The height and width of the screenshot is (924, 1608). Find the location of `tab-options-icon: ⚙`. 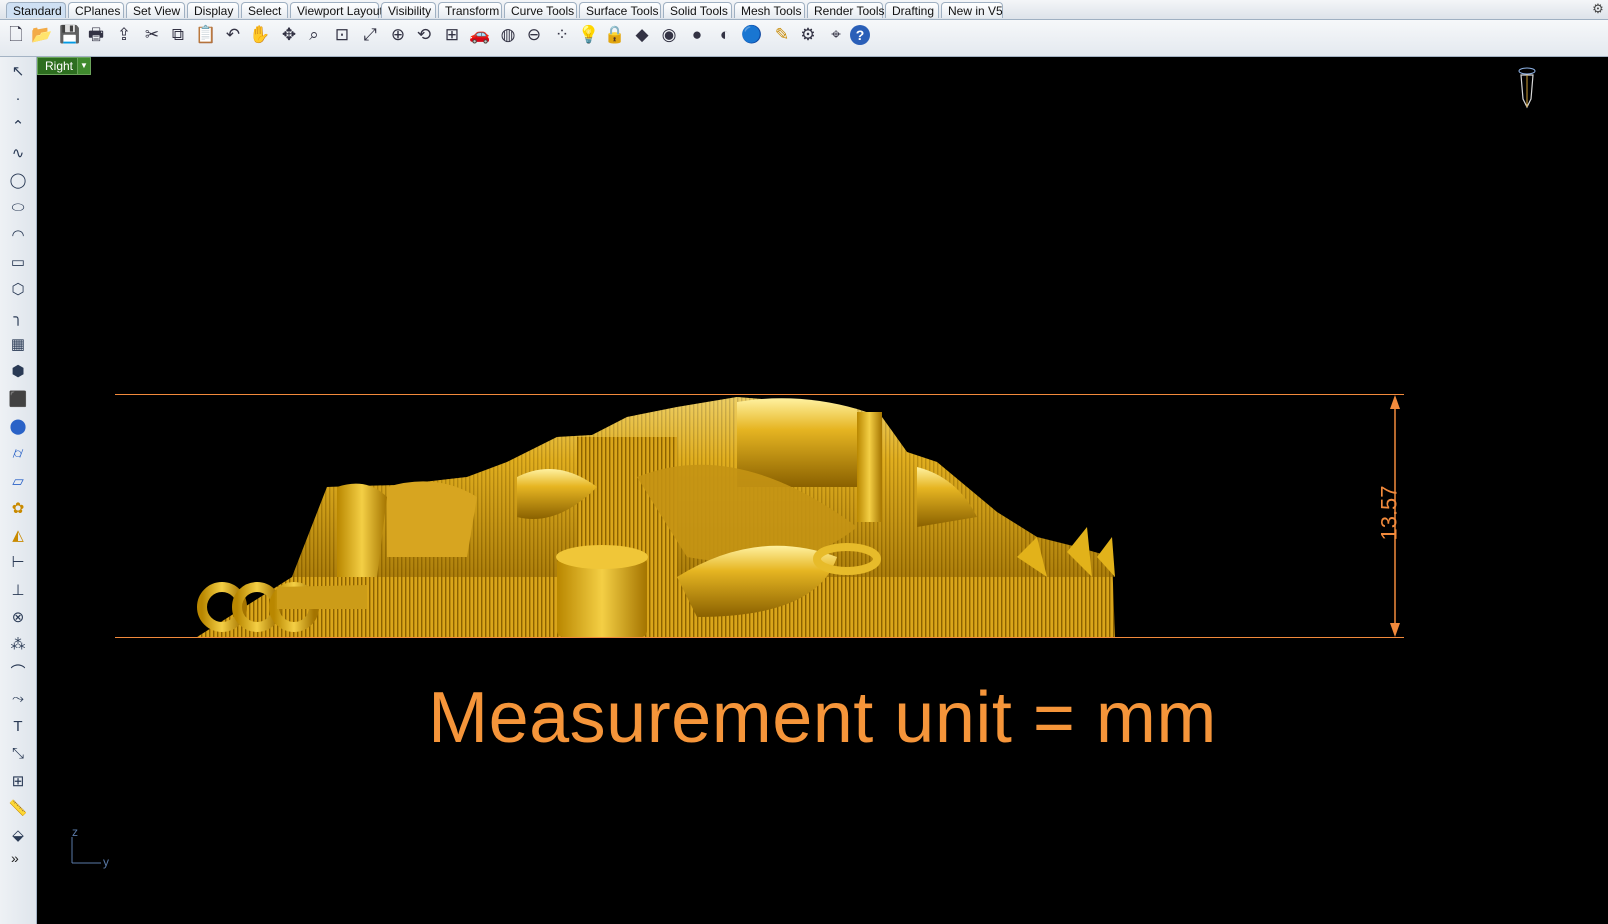

tab-options-icon: ⚙ is located at coordinates (1598, 9).